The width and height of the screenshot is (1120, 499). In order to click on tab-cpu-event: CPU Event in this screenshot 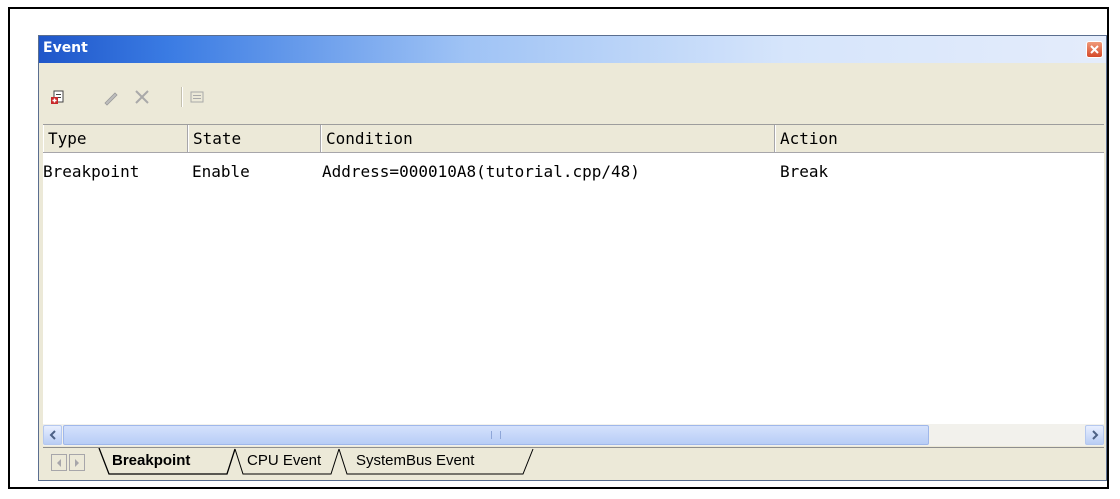, I will do `click(284, 461)`.